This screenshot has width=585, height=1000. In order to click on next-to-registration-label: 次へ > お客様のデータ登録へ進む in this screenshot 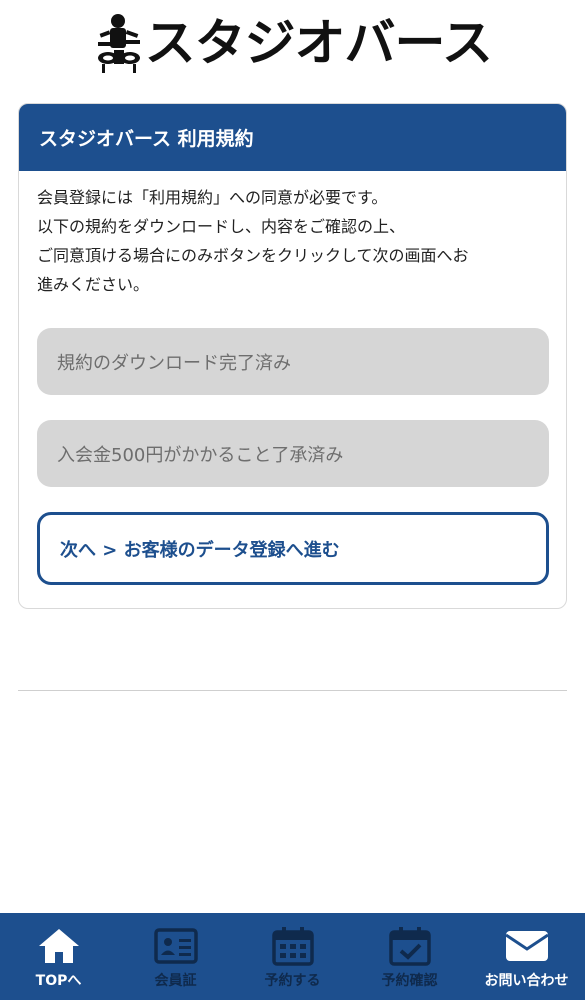, I will do `click(200, 550)`.